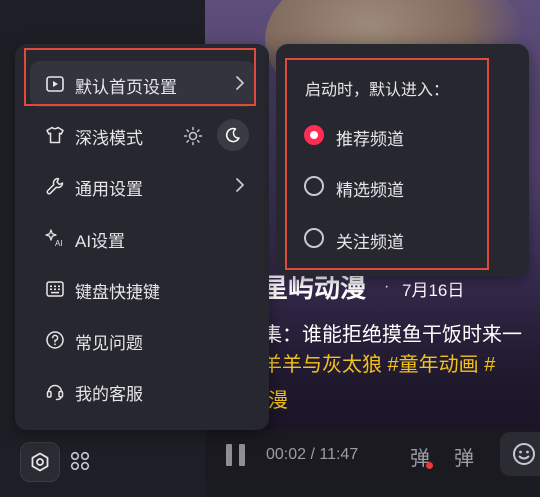  What do you see at coordinates (240, 185) in the screenshot?
I see `chevron-right-icon` at bounding box center [240, 185].